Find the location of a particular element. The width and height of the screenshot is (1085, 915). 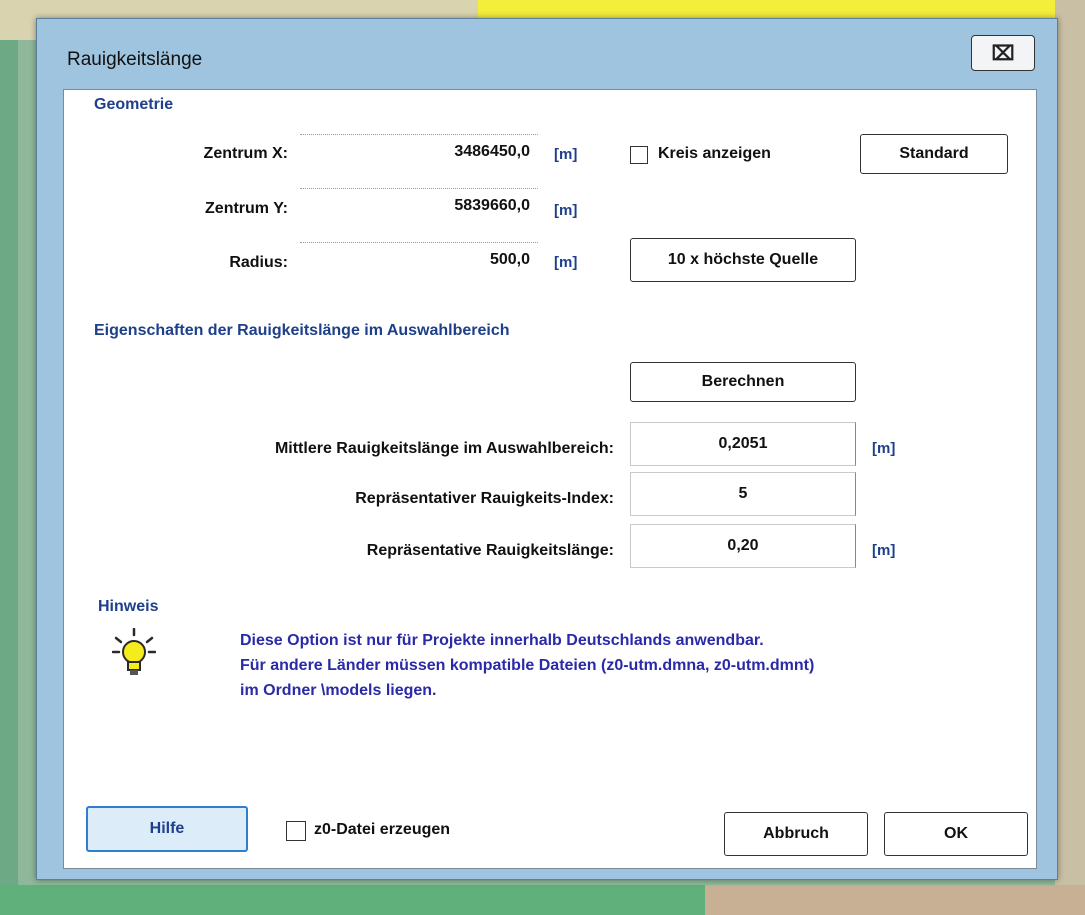

z0-file-checkbox is located at coordinates (296, 831).